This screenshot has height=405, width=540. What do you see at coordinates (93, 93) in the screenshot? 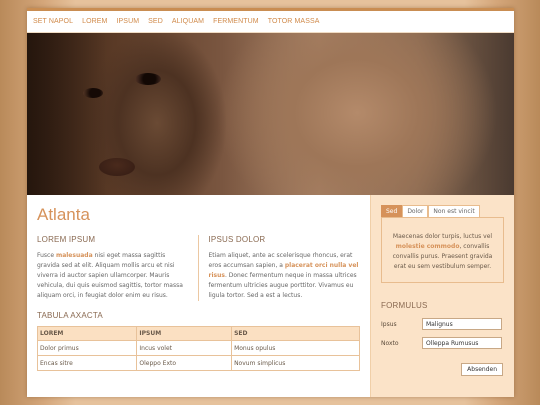
I see `hero-eye-left` at bounding box center [93, 93].